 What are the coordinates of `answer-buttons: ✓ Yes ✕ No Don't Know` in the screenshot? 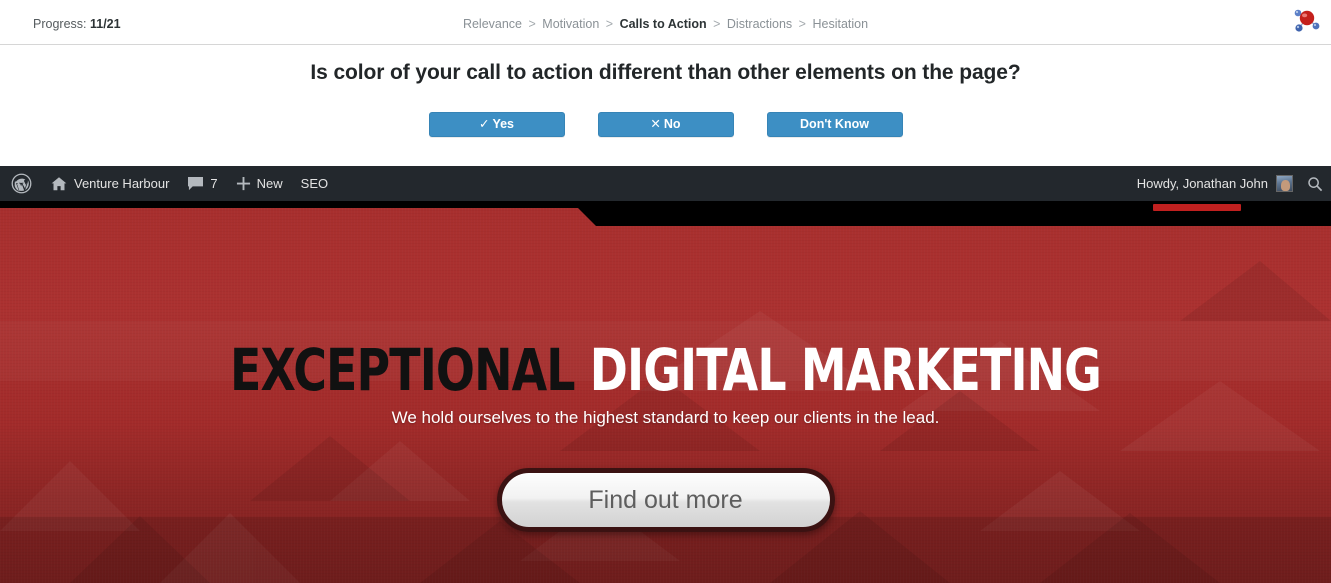 It's located at (665, 124).